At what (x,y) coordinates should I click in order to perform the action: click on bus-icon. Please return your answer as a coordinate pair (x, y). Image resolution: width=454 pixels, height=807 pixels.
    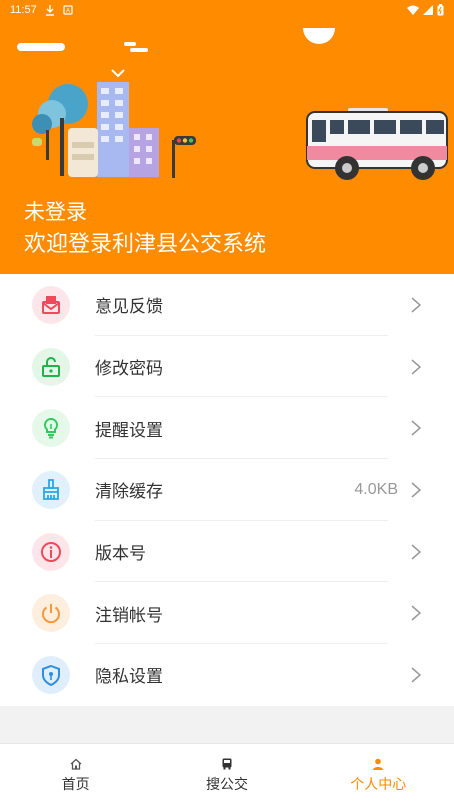
    Looking at the image, I should click on (227, 763).